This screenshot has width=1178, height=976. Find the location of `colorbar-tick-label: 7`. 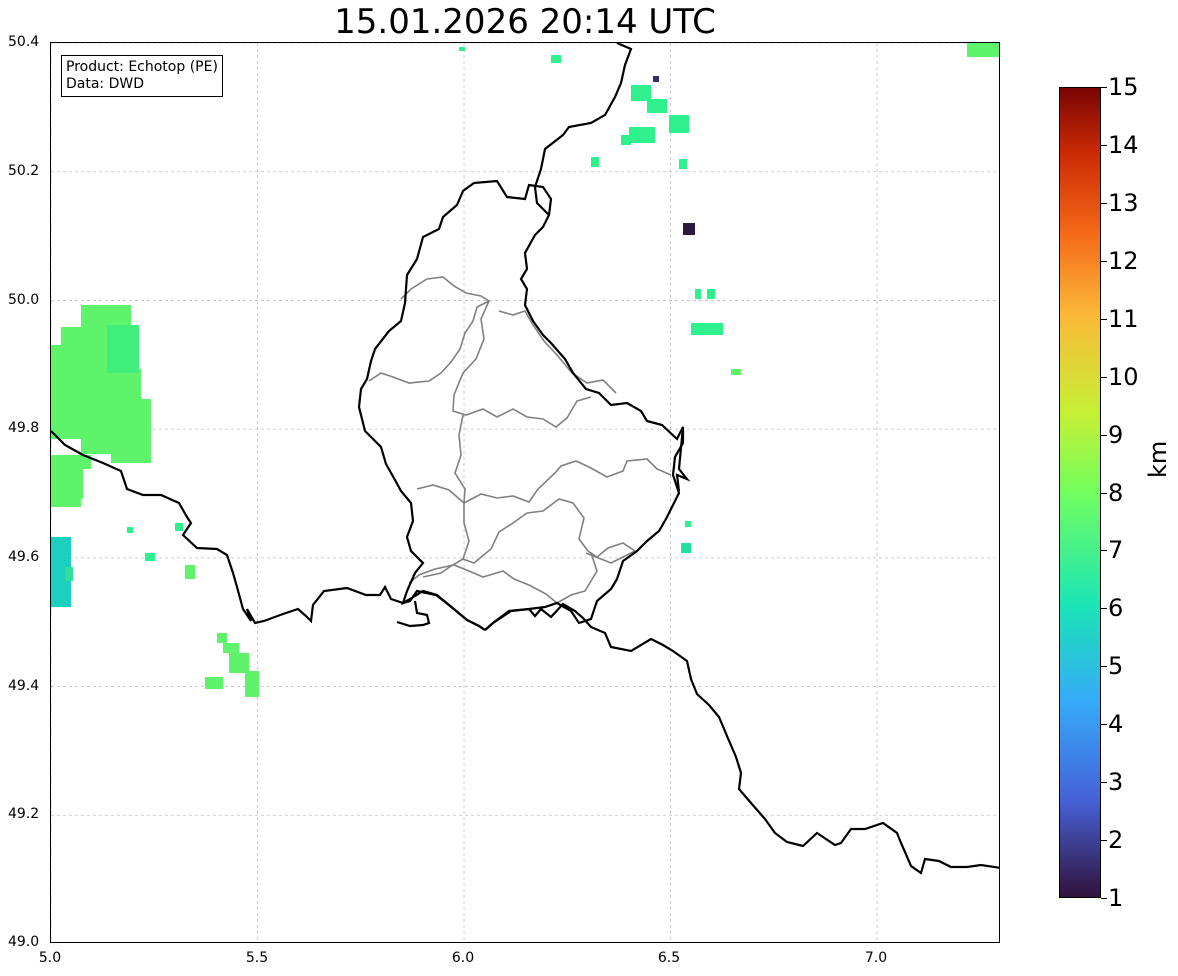

colorbar-tick-label: 7 is located at coordinates (1116, 550).